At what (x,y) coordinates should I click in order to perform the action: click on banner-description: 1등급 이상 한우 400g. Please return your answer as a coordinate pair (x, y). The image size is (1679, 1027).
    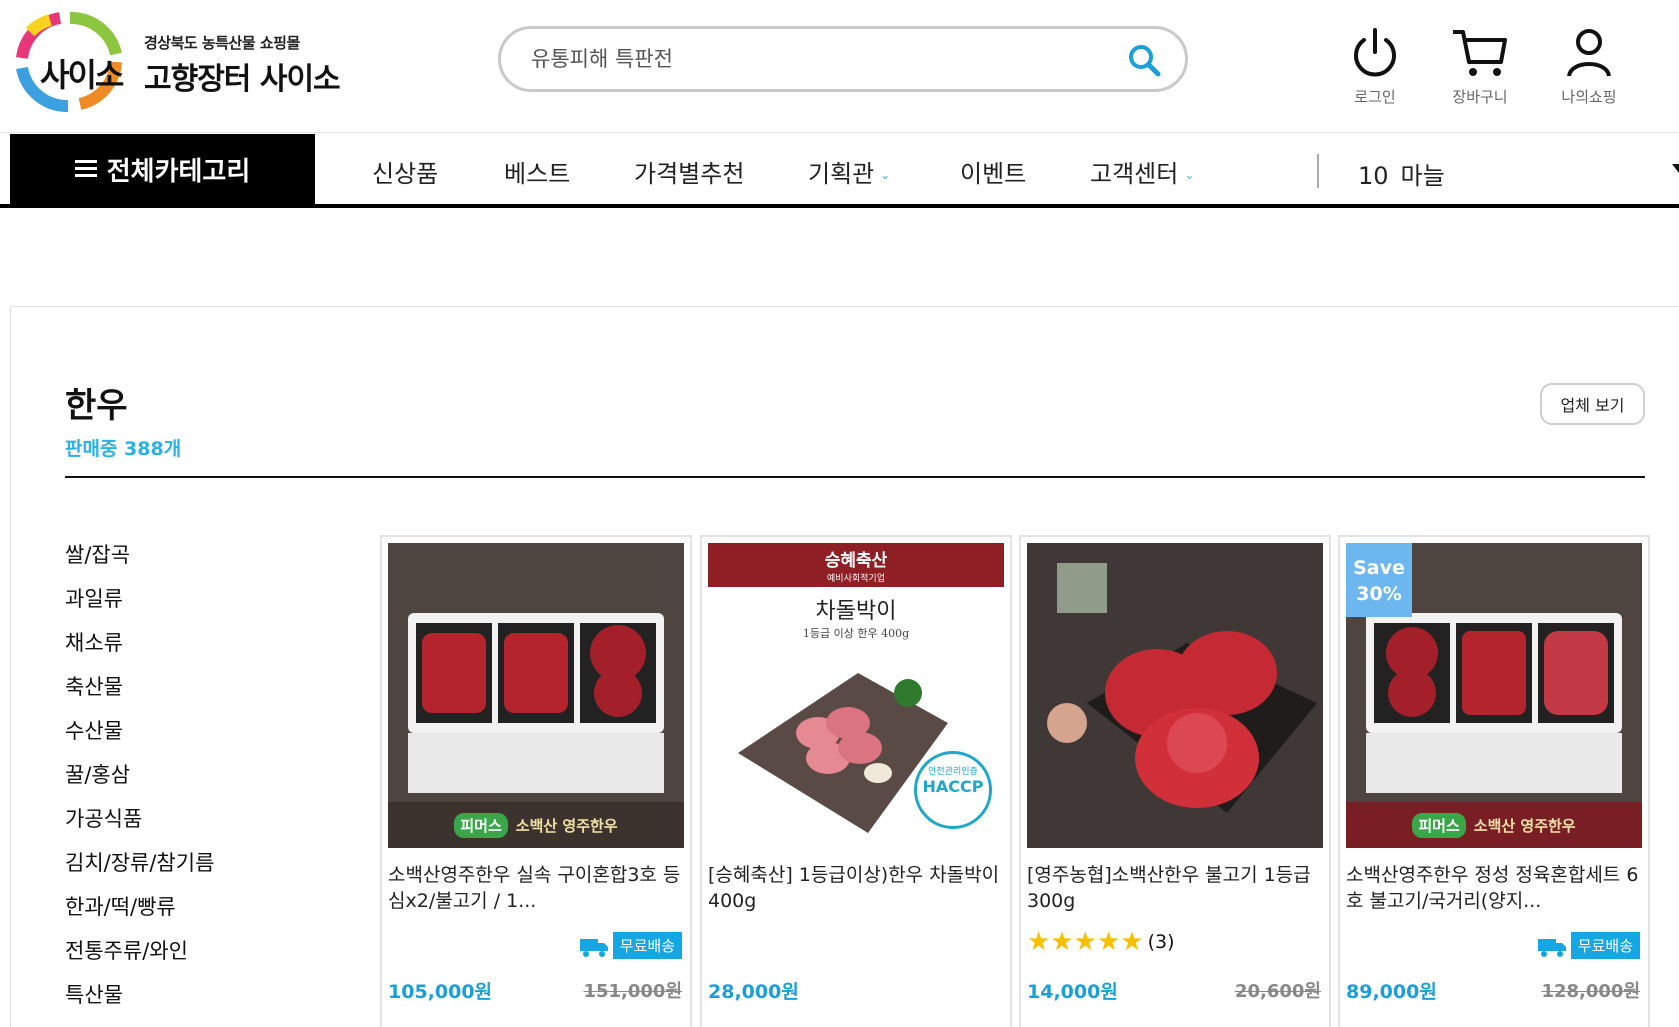
    Looking at the image, I should click on (856, 633).